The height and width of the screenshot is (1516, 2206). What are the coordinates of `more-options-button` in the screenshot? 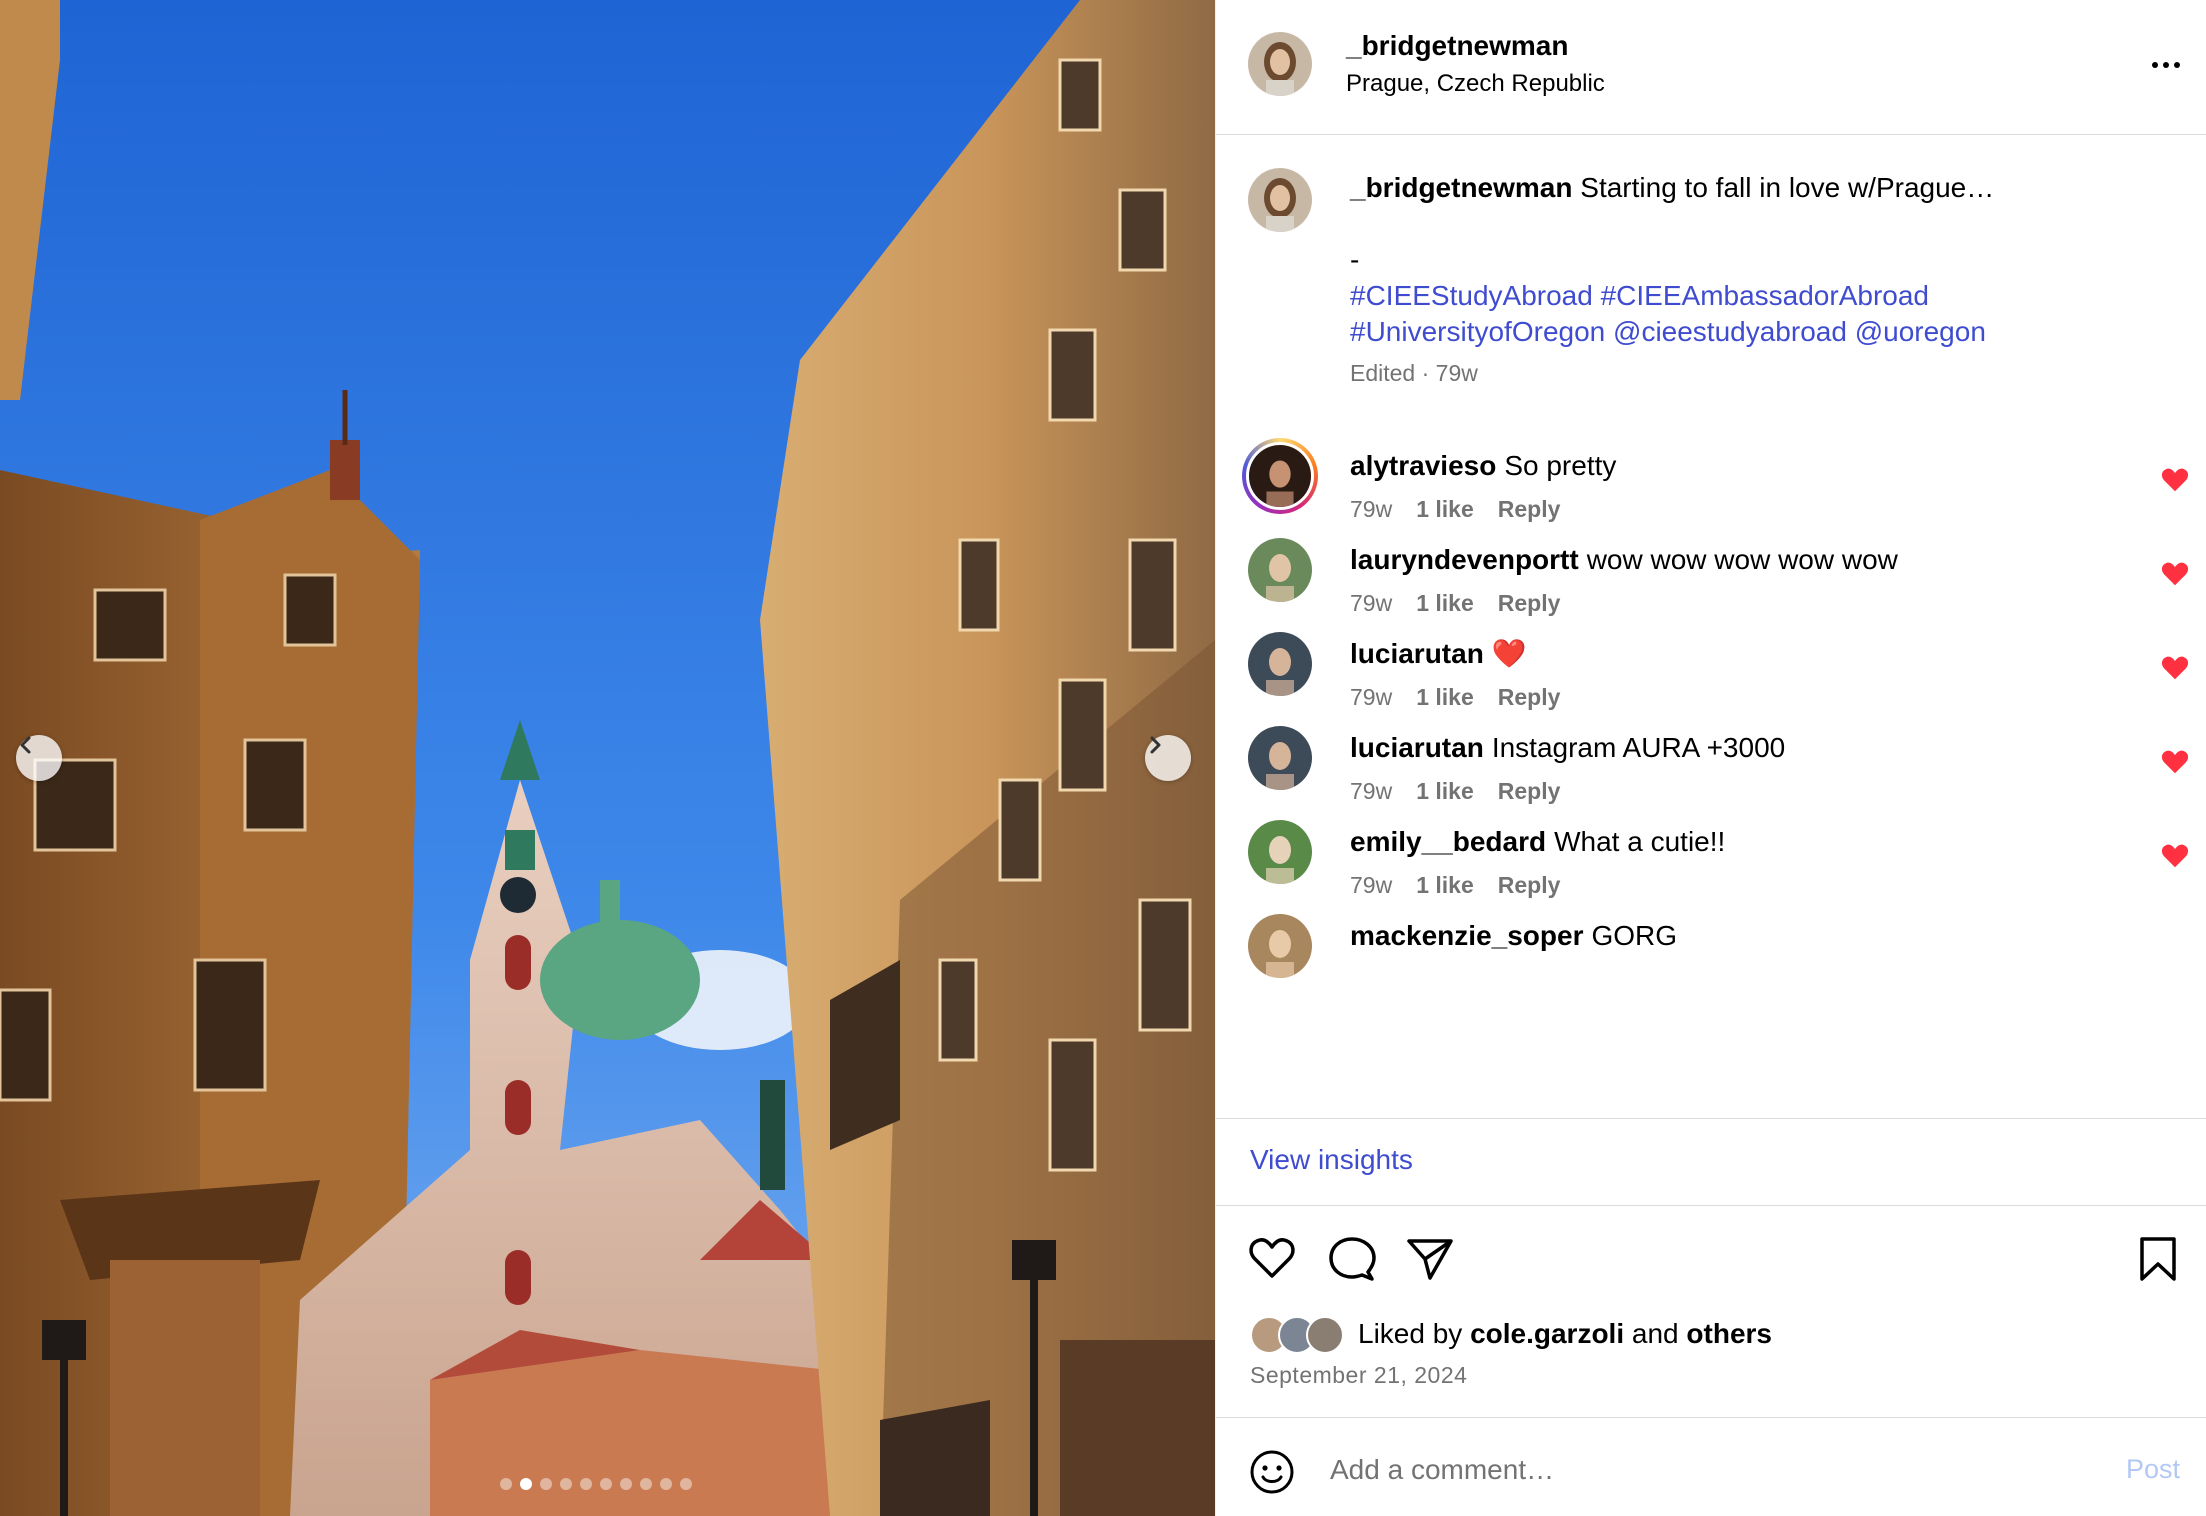 It's located at (2166, 65).